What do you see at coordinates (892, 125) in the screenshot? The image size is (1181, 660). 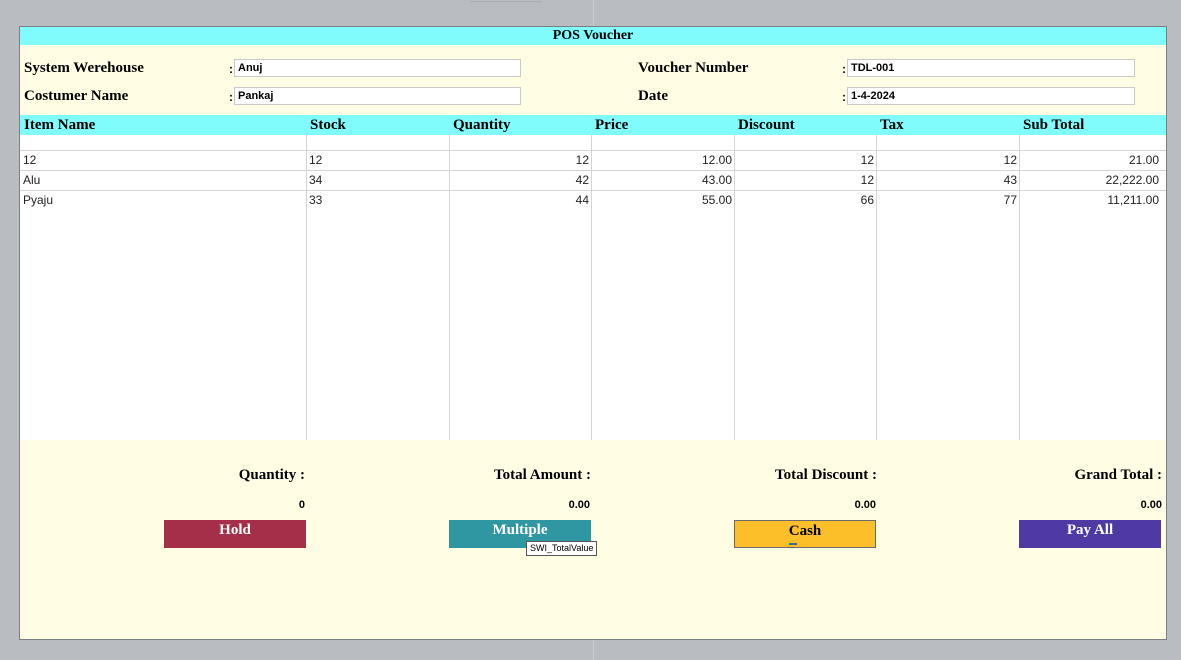 I see `column-header-tax: Tax` at bounding box center [892, 125].